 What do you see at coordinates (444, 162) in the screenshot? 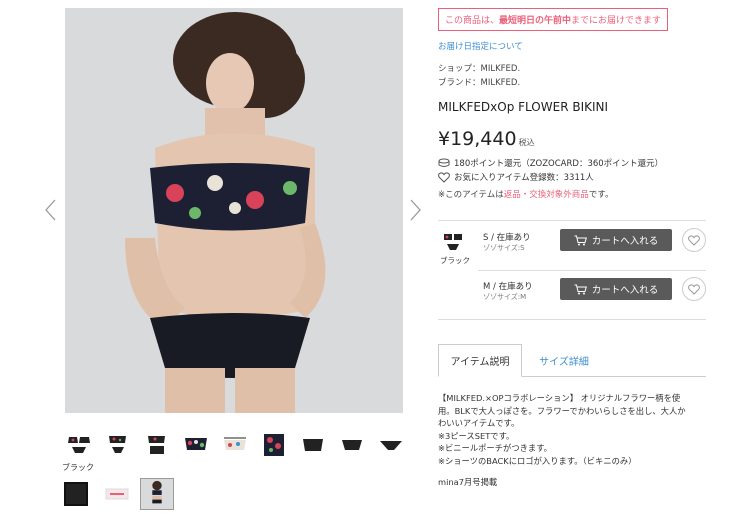
I see `coin-stack-icon` at bounding box center [444, 162].